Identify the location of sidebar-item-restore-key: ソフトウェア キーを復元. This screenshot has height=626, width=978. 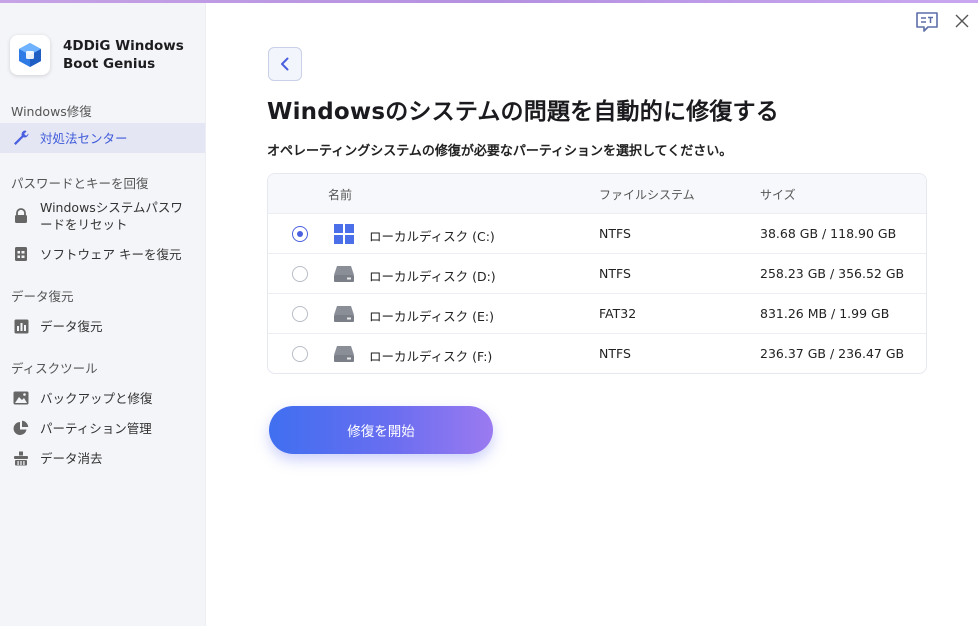
(102, 254).